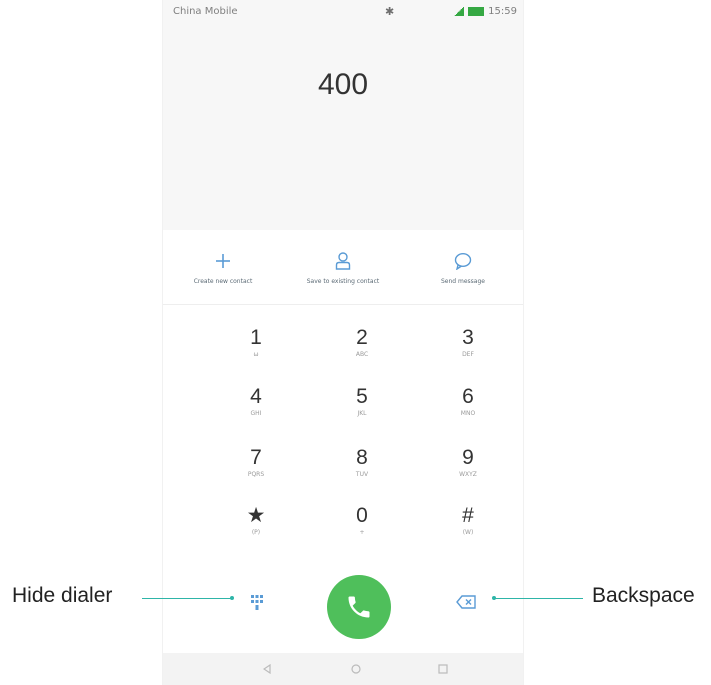 This screenshot has width=711, height=685. I want to click on backspace-icon, so click(466, 602).